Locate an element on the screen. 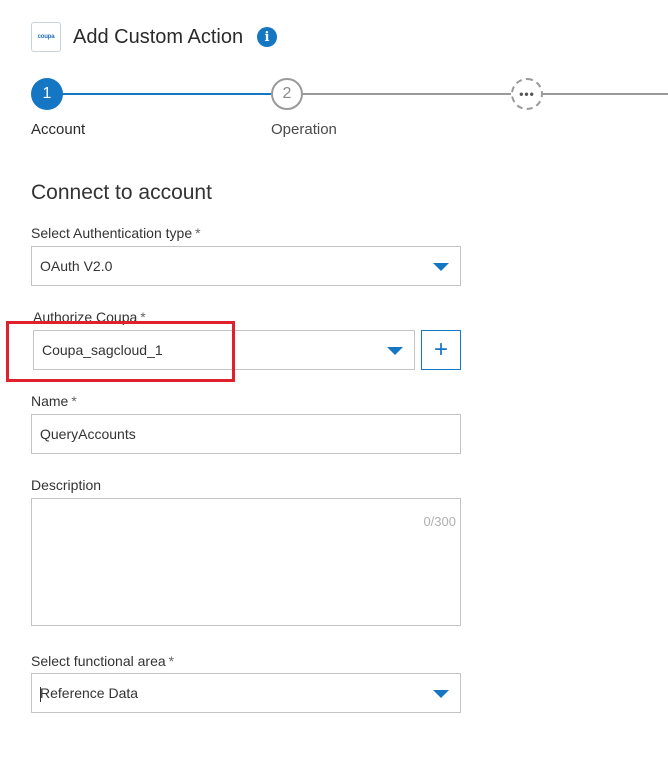 This screenshot has width=668, height=784. add-account-button: + is located at coordinates (441, 350).